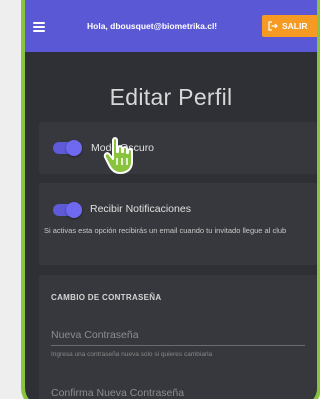  What do you see at coordinates (171, 97) in the screenshot?
I see `page-title: Editar Perfil` at bounding box center [171, 97].